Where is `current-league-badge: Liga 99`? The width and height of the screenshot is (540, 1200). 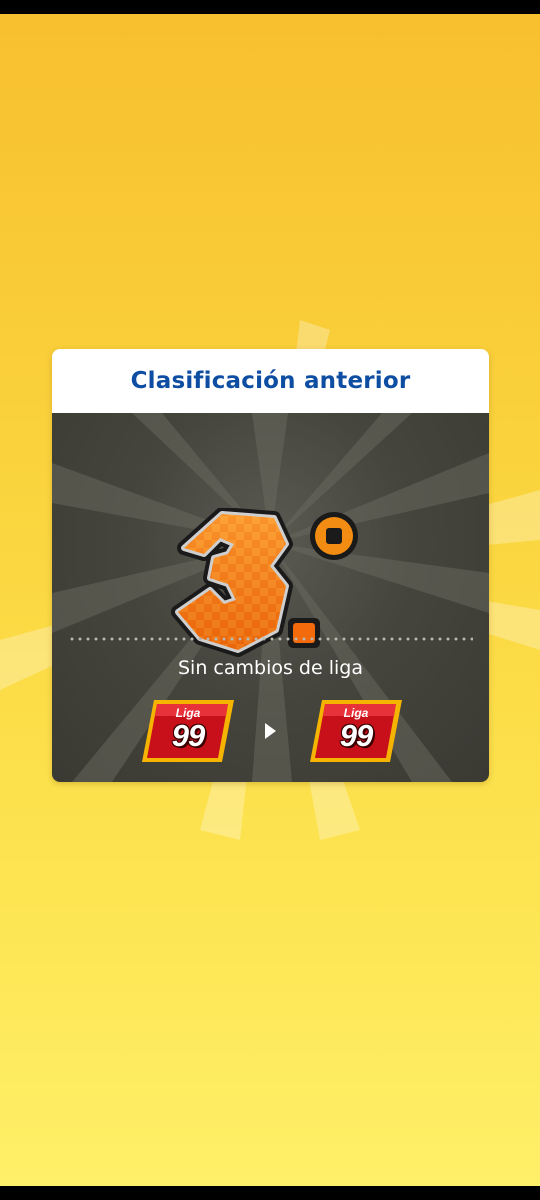 current-league-badge: Liga 99 is located at coordinates (356, 731).